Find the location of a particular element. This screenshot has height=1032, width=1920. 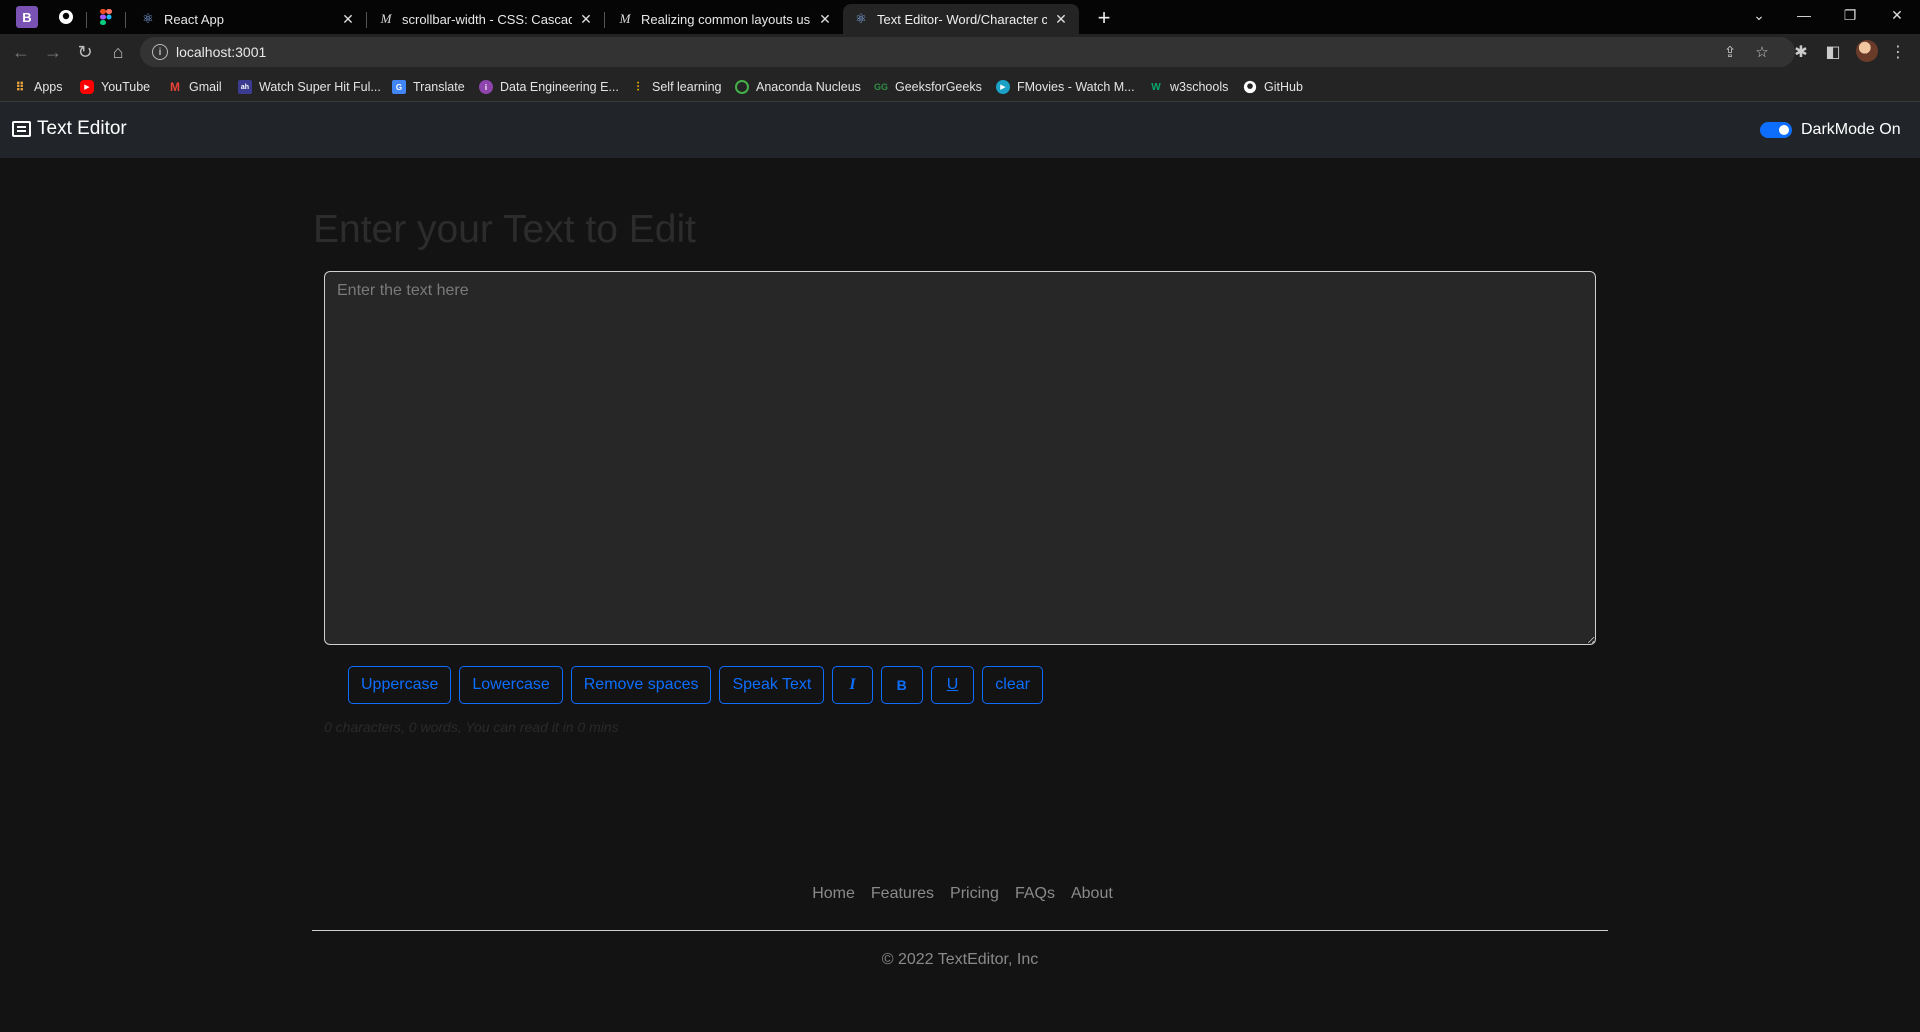

footer-divider is located at coordinates (960, 930).